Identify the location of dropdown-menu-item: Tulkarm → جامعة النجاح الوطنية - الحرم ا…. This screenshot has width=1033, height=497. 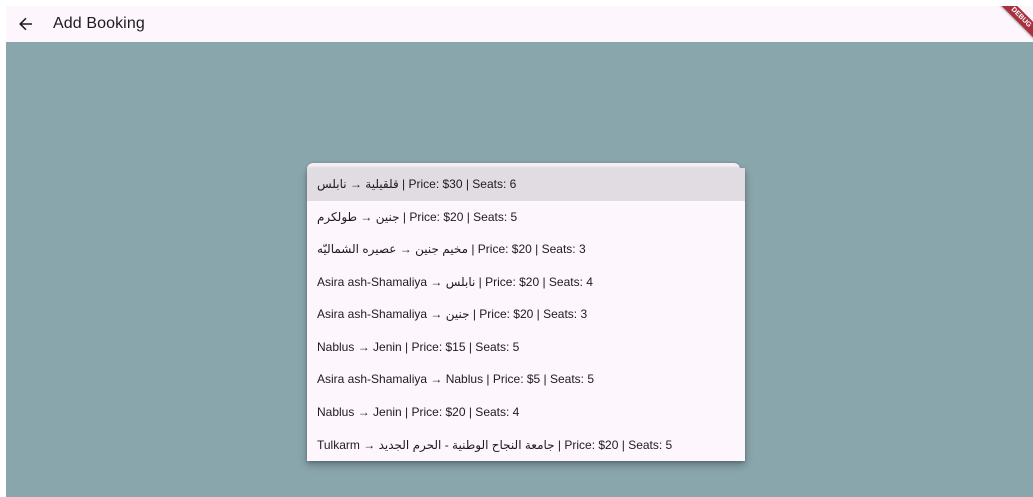
(526, 444).